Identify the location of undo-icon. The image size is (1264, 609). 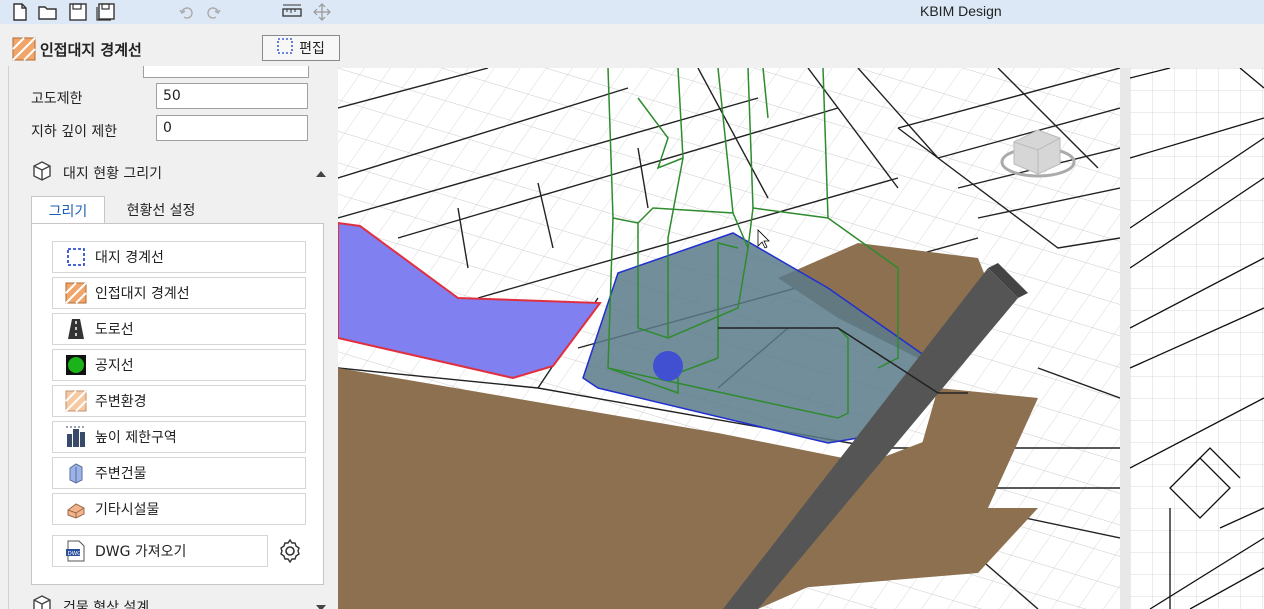
(186, 12).